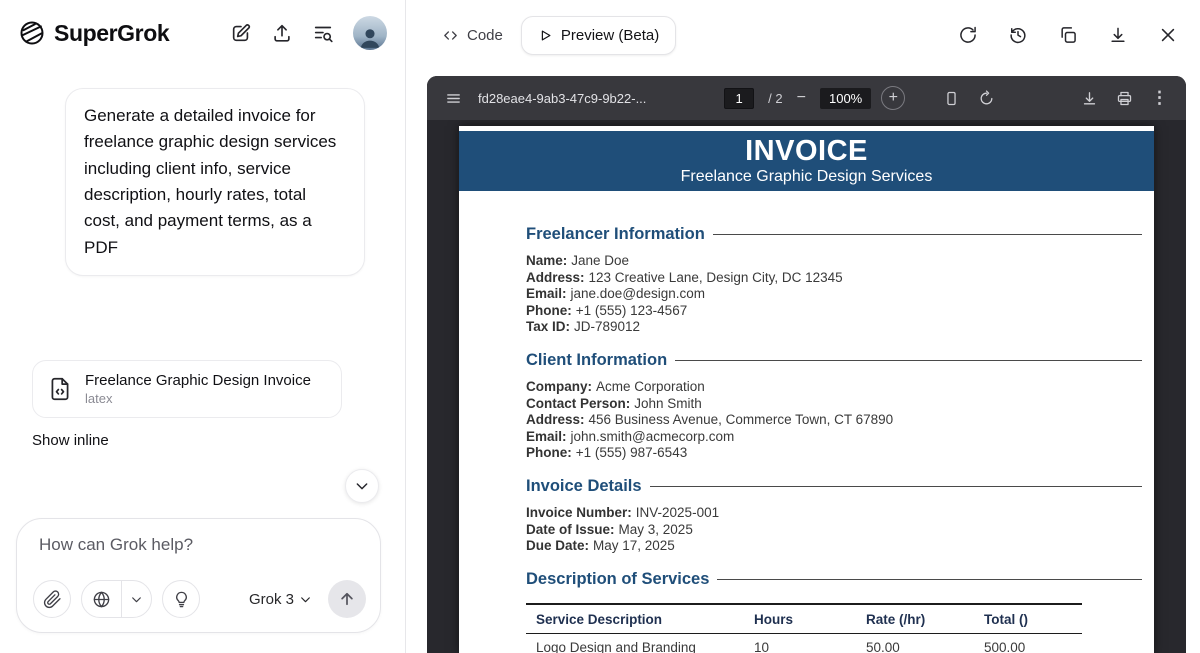 The height and width of the screenshot is (653, 1200). Describe the element at coordinates (60, 389) in the screenshot. I see `code-file-icon` at that location.